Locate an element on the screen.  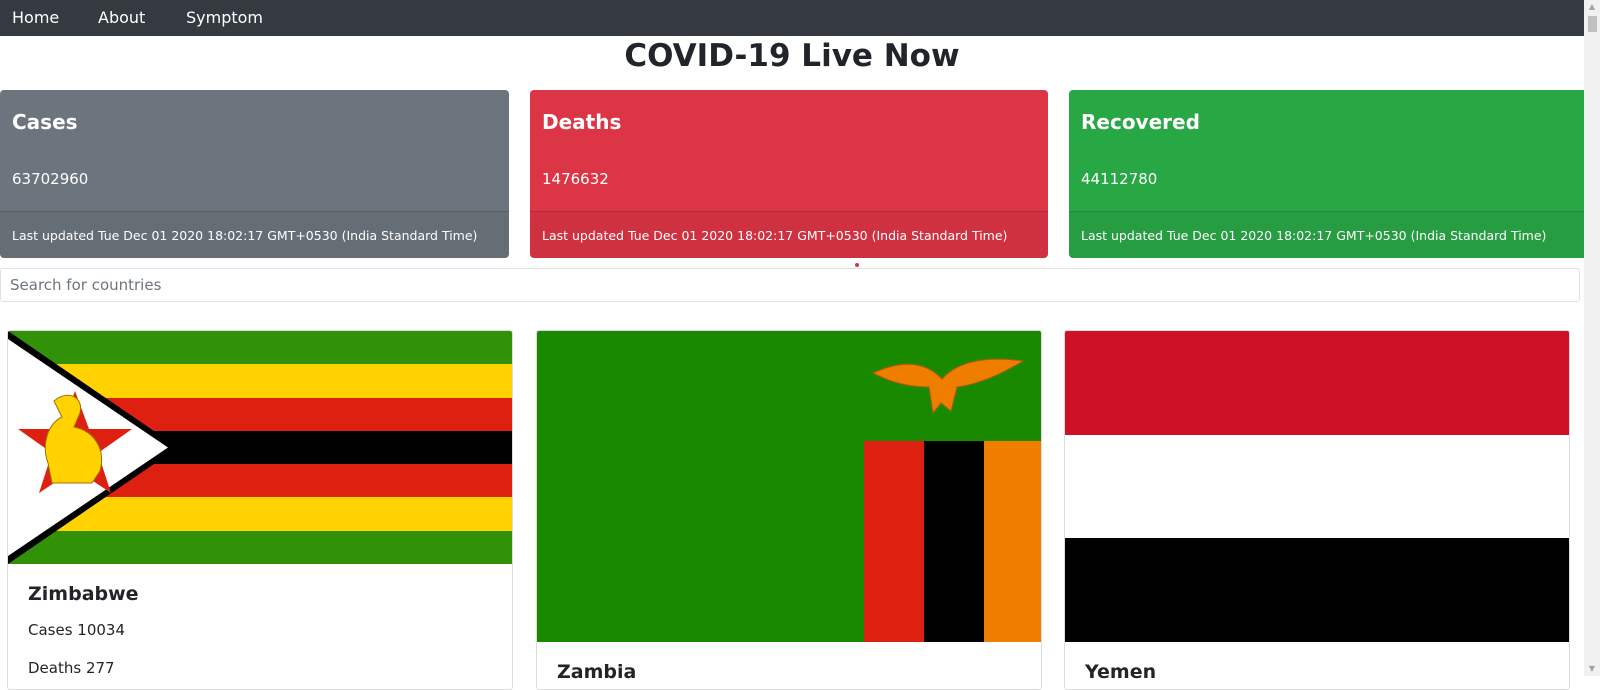
country-deaths: Deaths 277 is located at coordinates (71, 668).